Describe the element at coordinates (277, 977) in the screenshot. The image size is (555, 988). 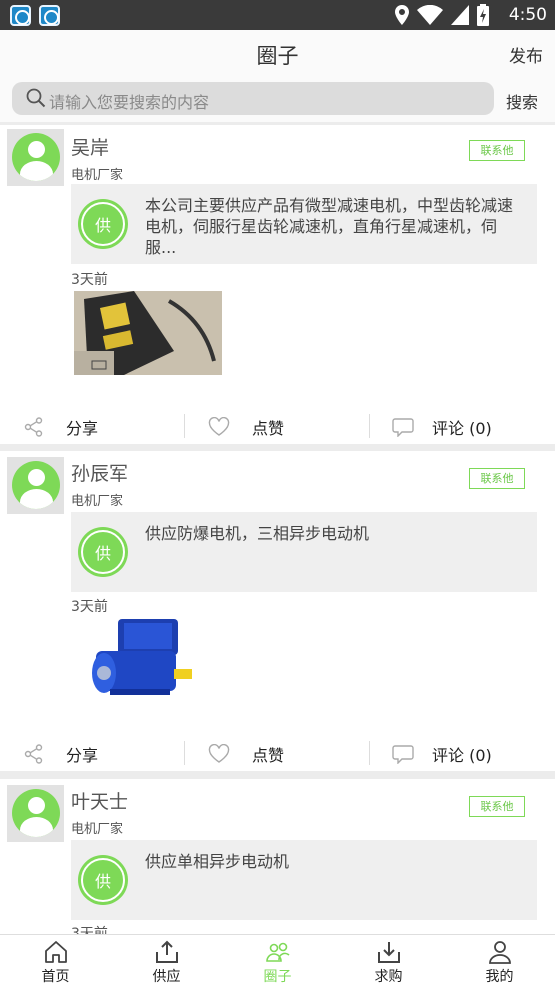
I see `tab-label: 圈子` at that location.